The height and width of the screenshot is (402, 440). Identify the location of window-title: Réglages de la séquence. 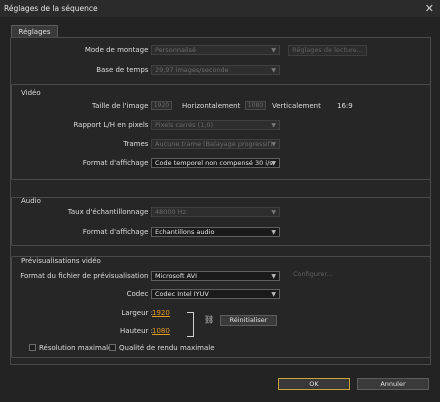
(51, 8).